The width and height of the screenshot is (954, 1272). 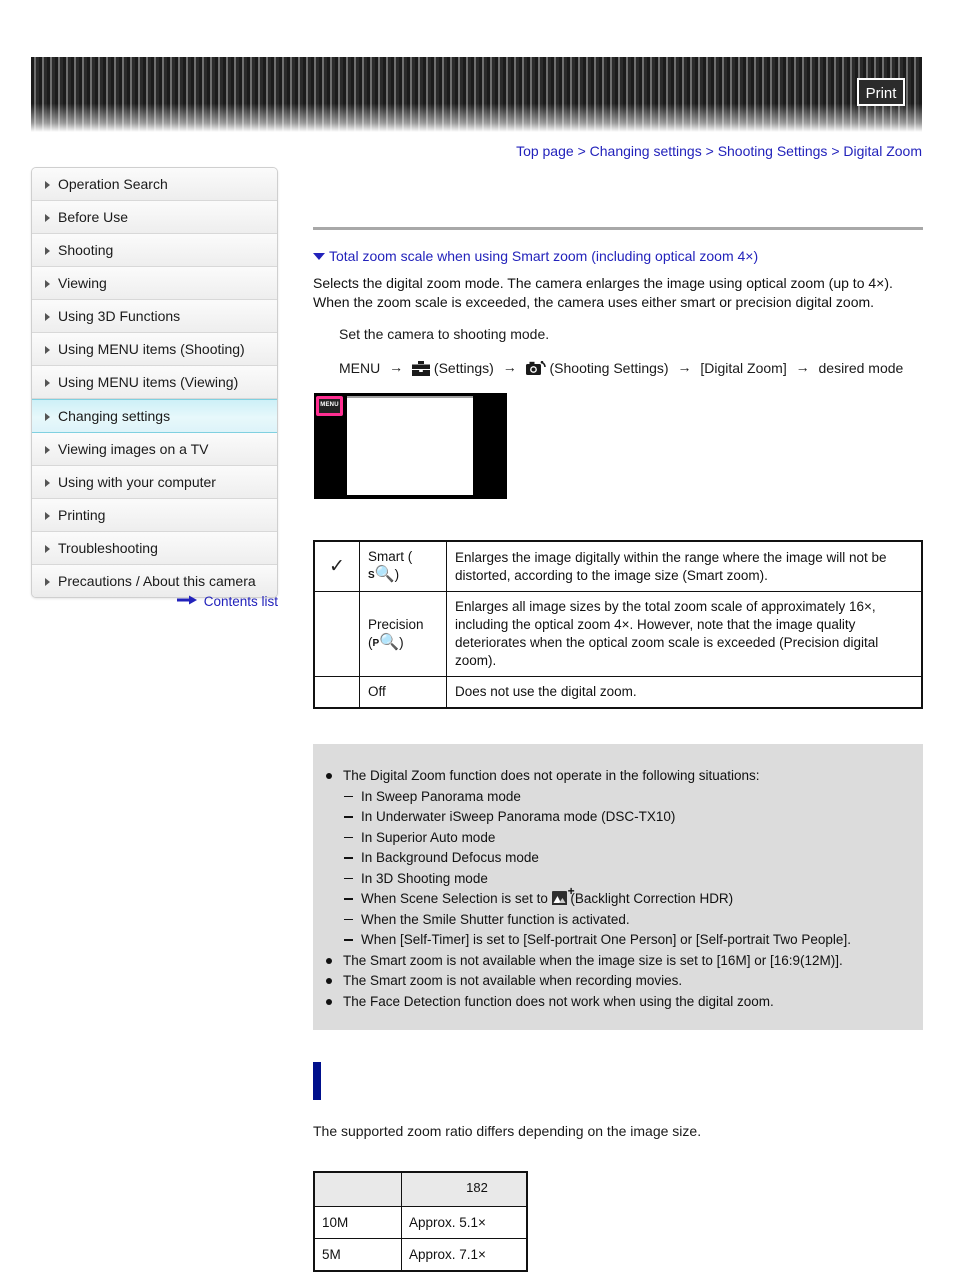 What do you see at coordinates (381, 574) in the screenshot?
I see `smart-zoom-icon: S🔍` at bounding box center [381, 574].